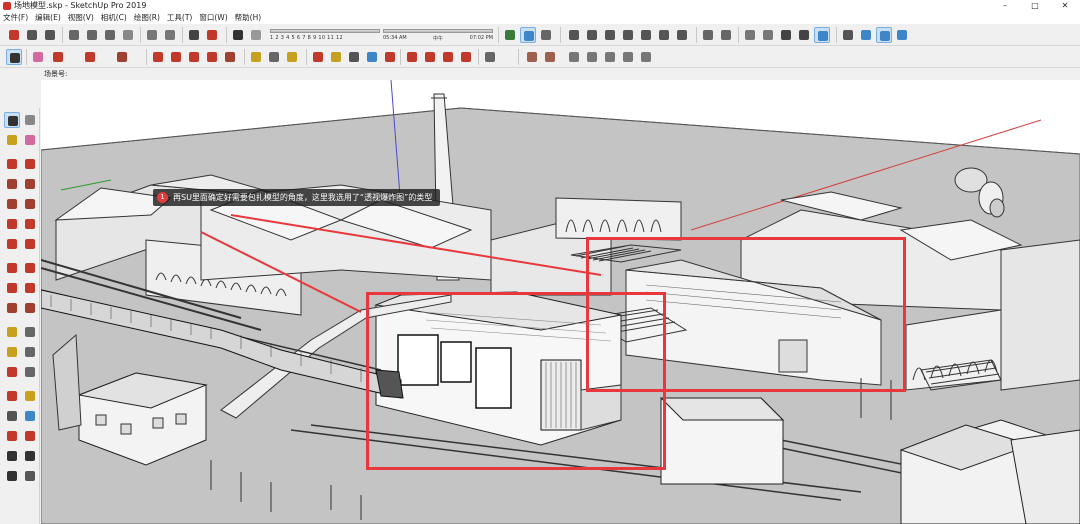  What do you see at coordinates (30, 268) in the screenshot?
I see `push-pull-tool-icon` at bounding box center [30, 268].